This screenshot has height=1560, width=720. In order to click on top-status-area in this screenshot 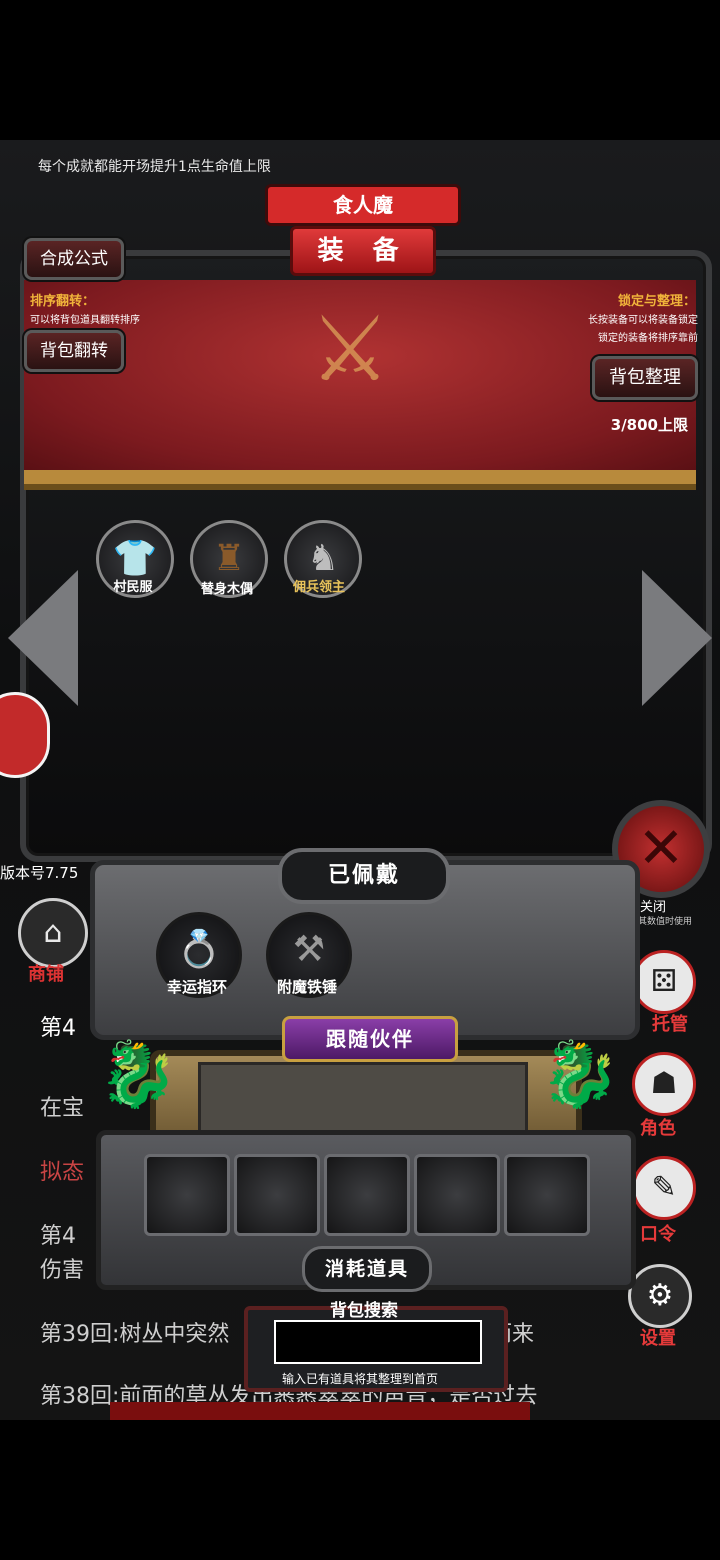, I will do `click(360, 70)`.